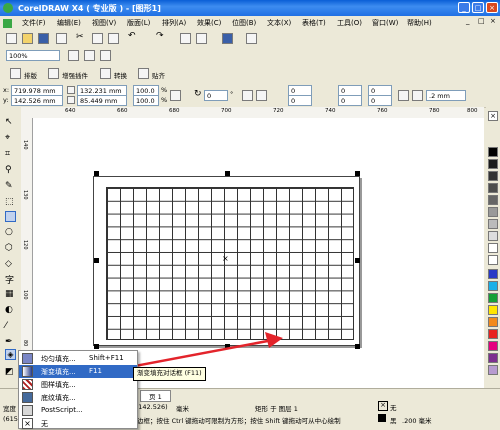 The image size is (500, 430). Describe the element at coordinates (493, 370) in the screenshot. I see `swatch-lavender` at that location.